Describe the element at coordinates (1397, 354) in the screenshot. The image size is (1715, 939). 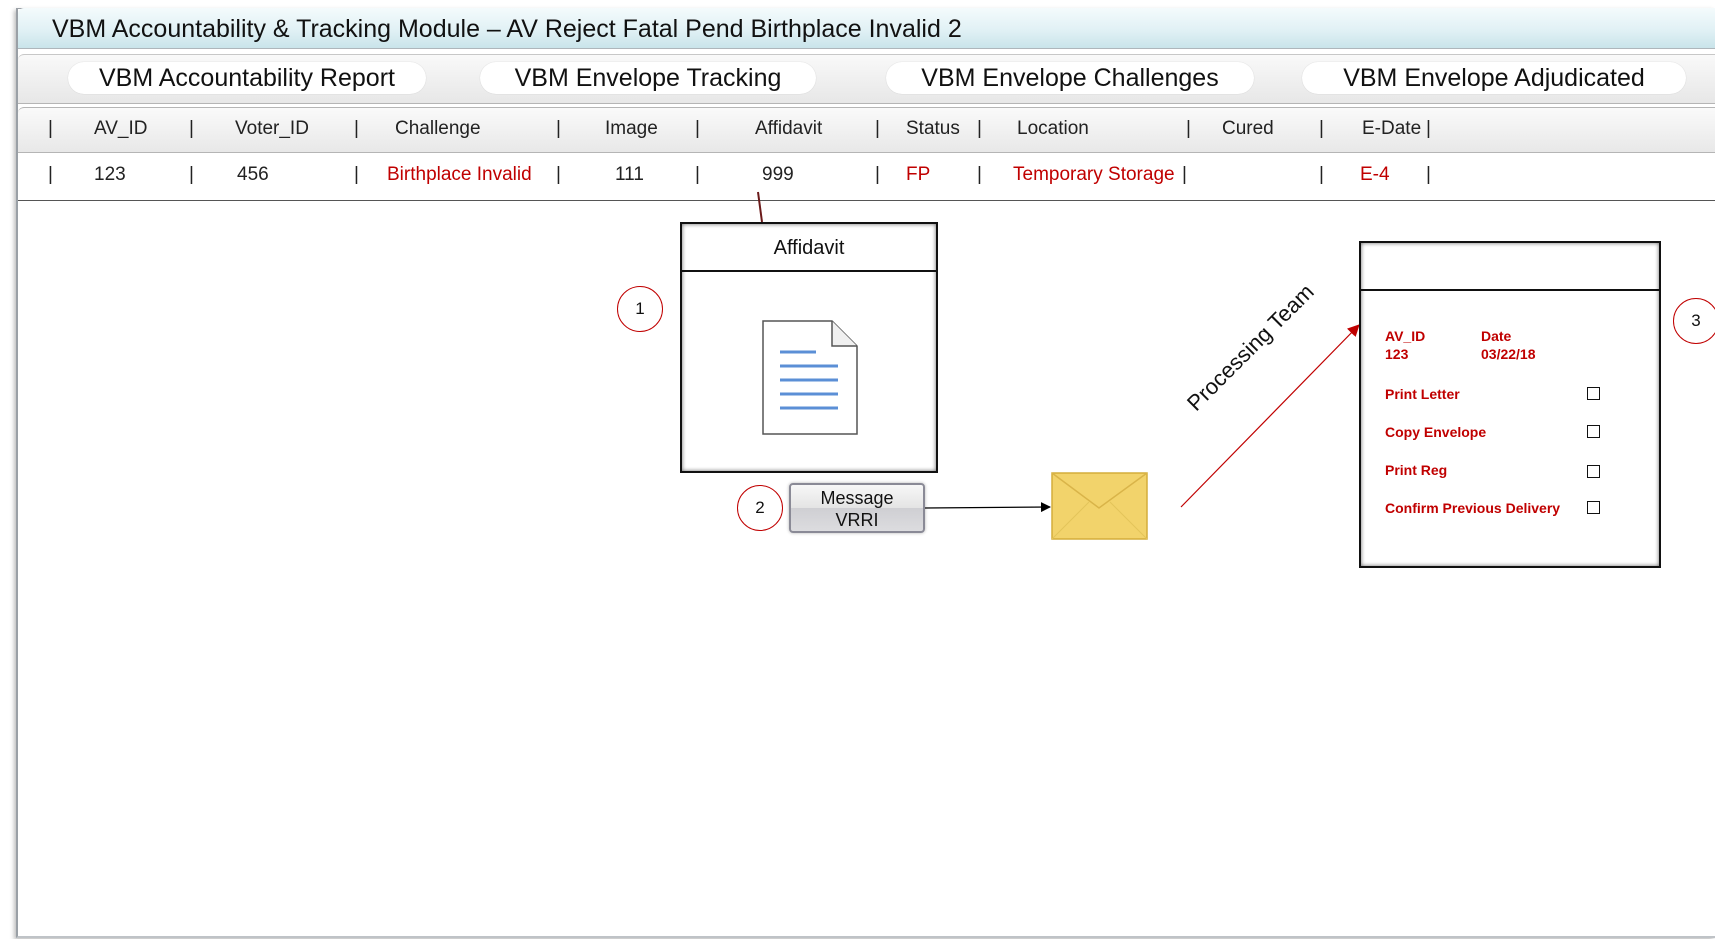
I see `av-id-value: 123` at that location.